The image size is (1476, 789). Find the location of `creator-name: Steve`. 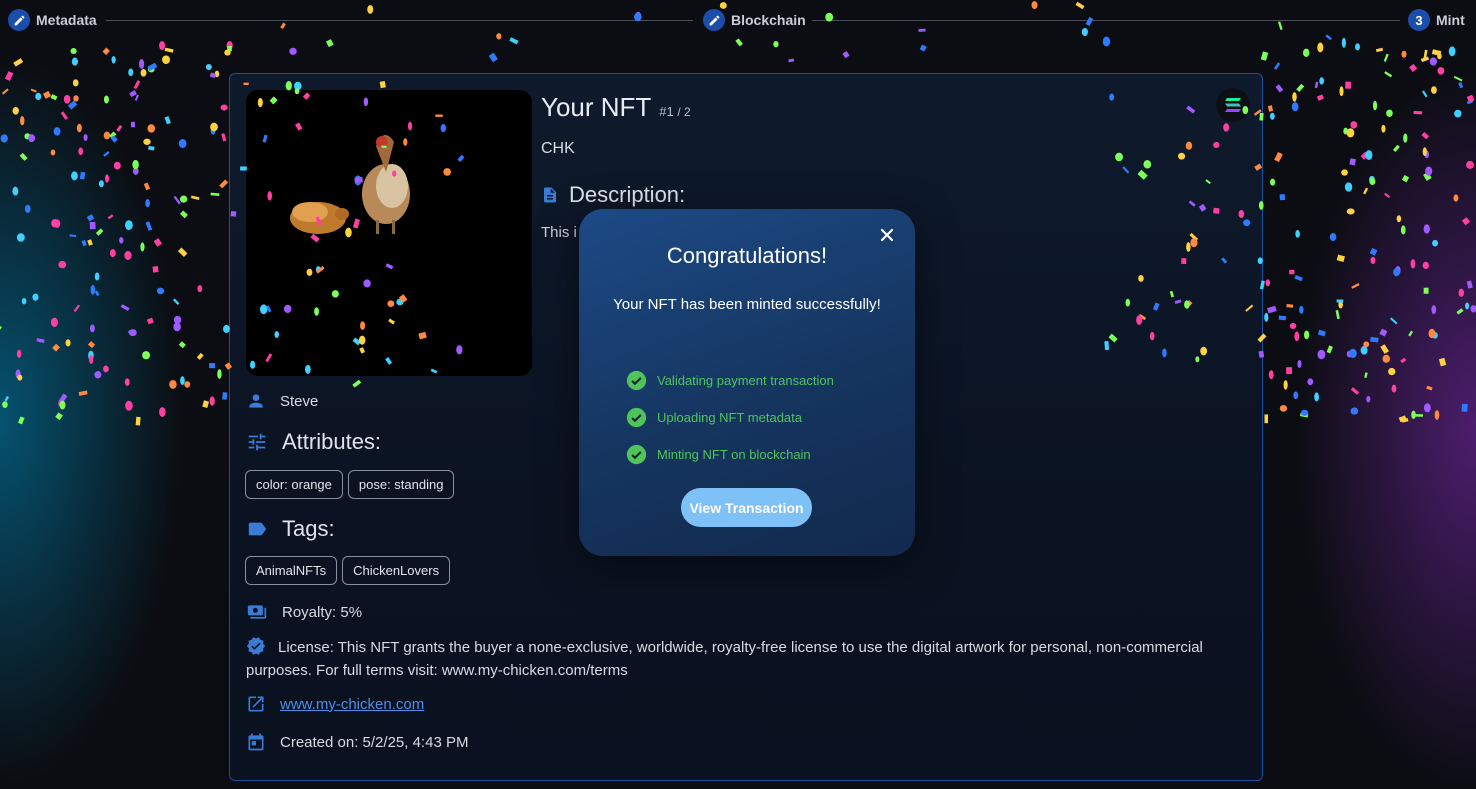

creator-name: Steve is located at coordinates (299, 401).